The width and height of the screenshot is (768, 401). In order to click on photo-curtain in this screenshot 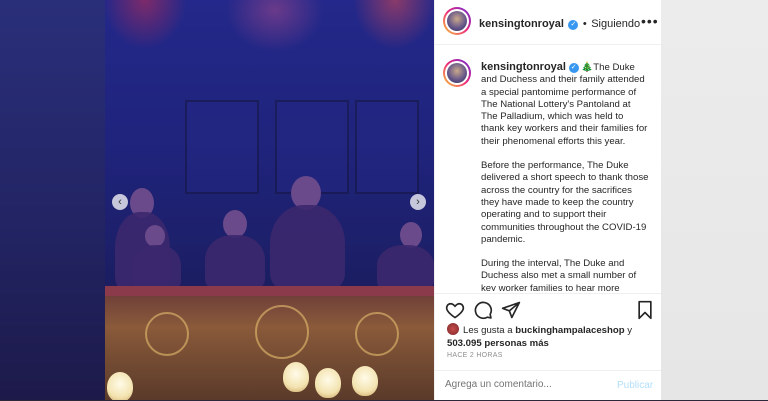, I will do `click(269, 55)`.